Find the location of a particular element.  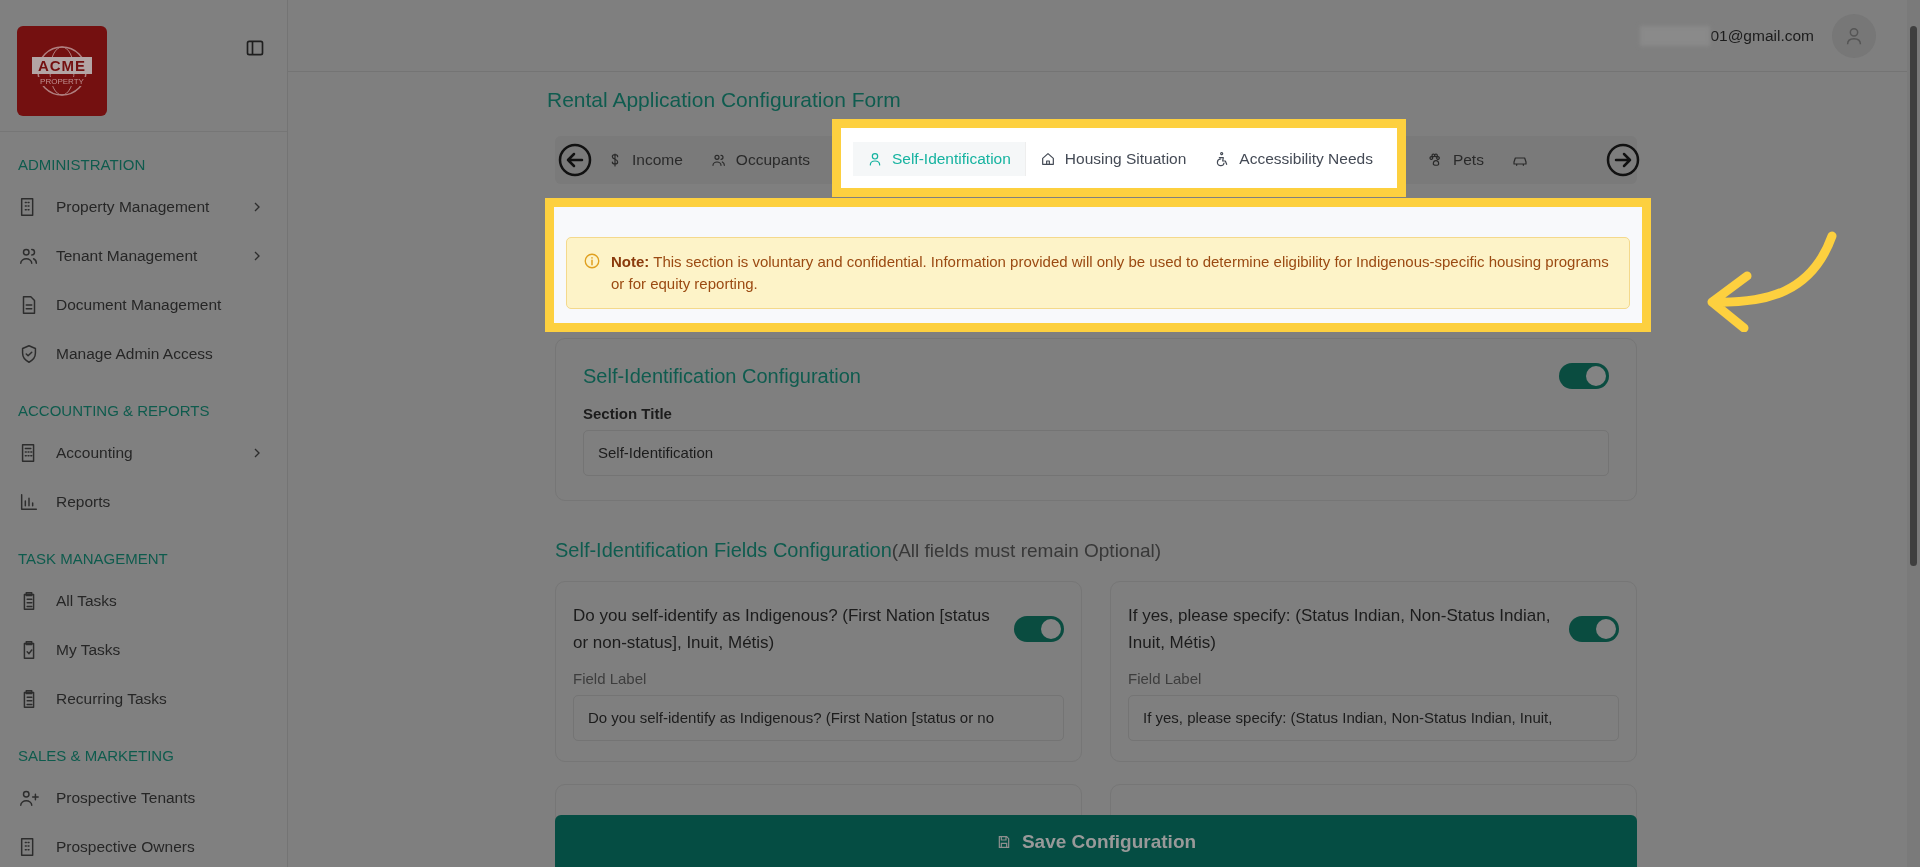

note-text: Note: This section is voluntary and confidential. Information provided will only be used to determine eligibility for Indigenous-specific housing programs or for equity reporting. is located at coordinates (1110, 273).